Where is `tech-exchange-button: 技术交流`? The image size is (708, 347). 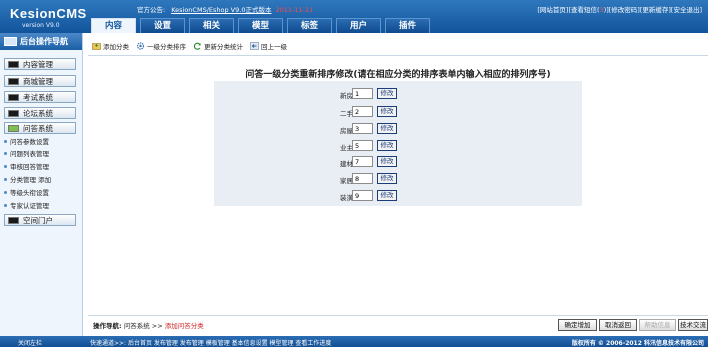 tech-exchange-button: 技术交流 is located at coordinates (693, 325).